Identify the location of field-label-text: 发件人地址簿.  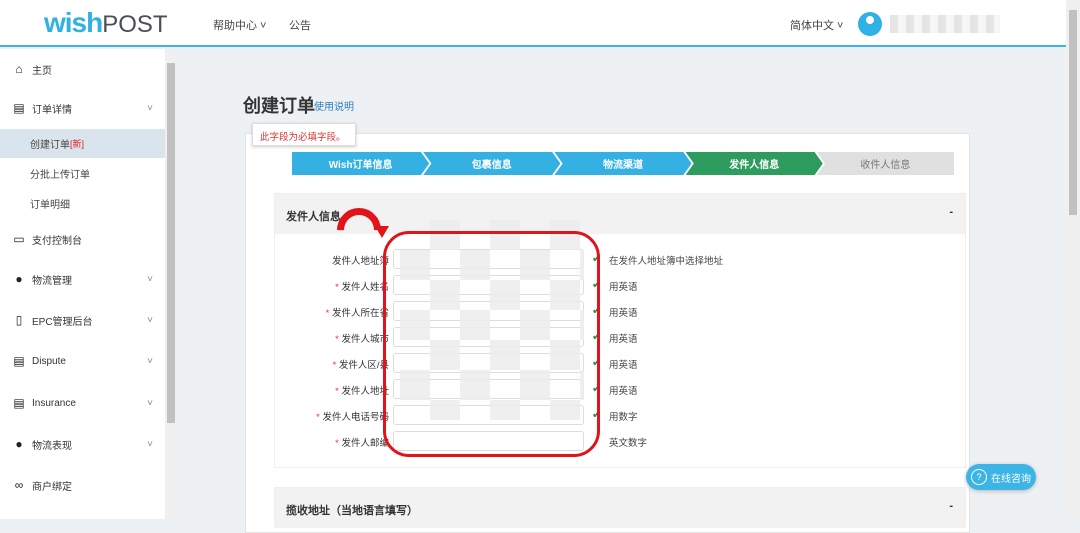
(360, 261).